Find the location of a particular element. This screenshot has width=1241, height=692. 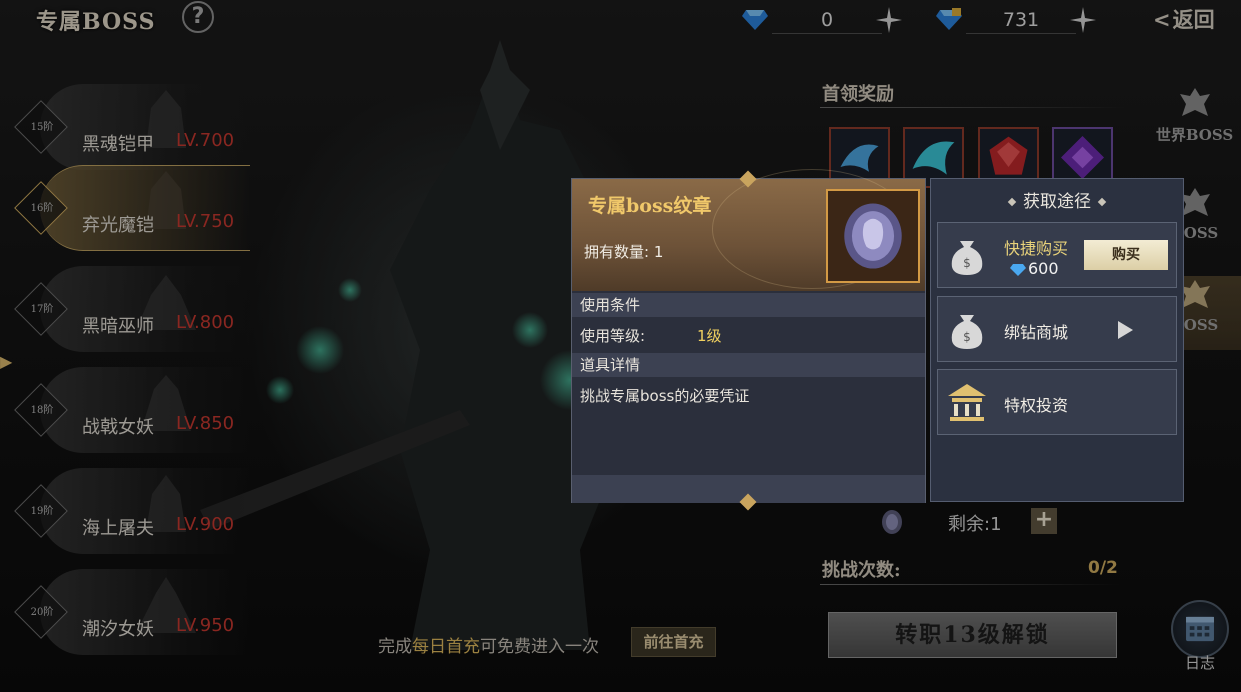

use-level-row: 使用等级: 1级 is located at coordinates (651, 335).